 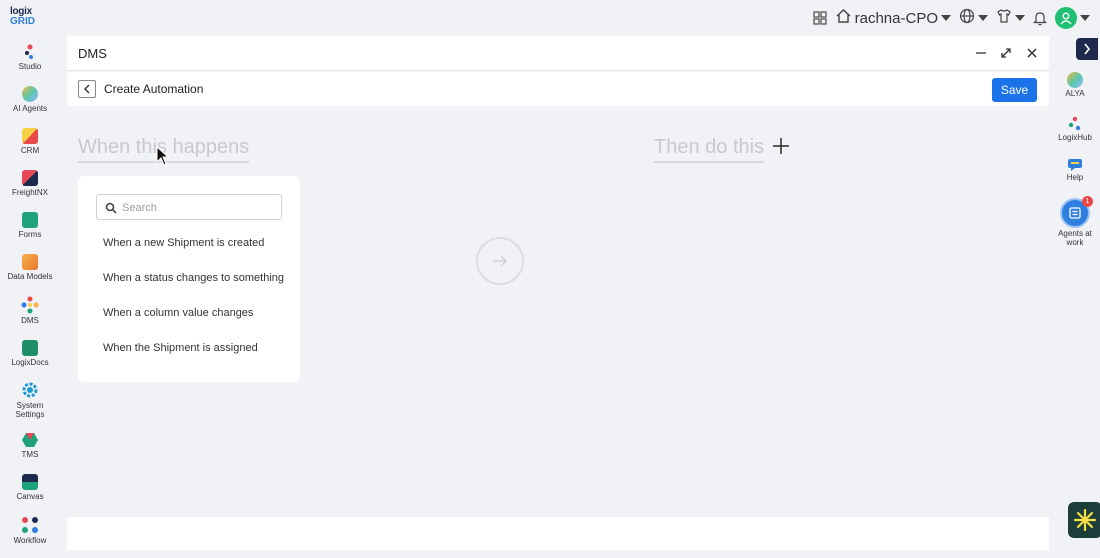 I want to click on right-item-agents-at-work: 1 Agents at work, so click(x=1075, y=221).